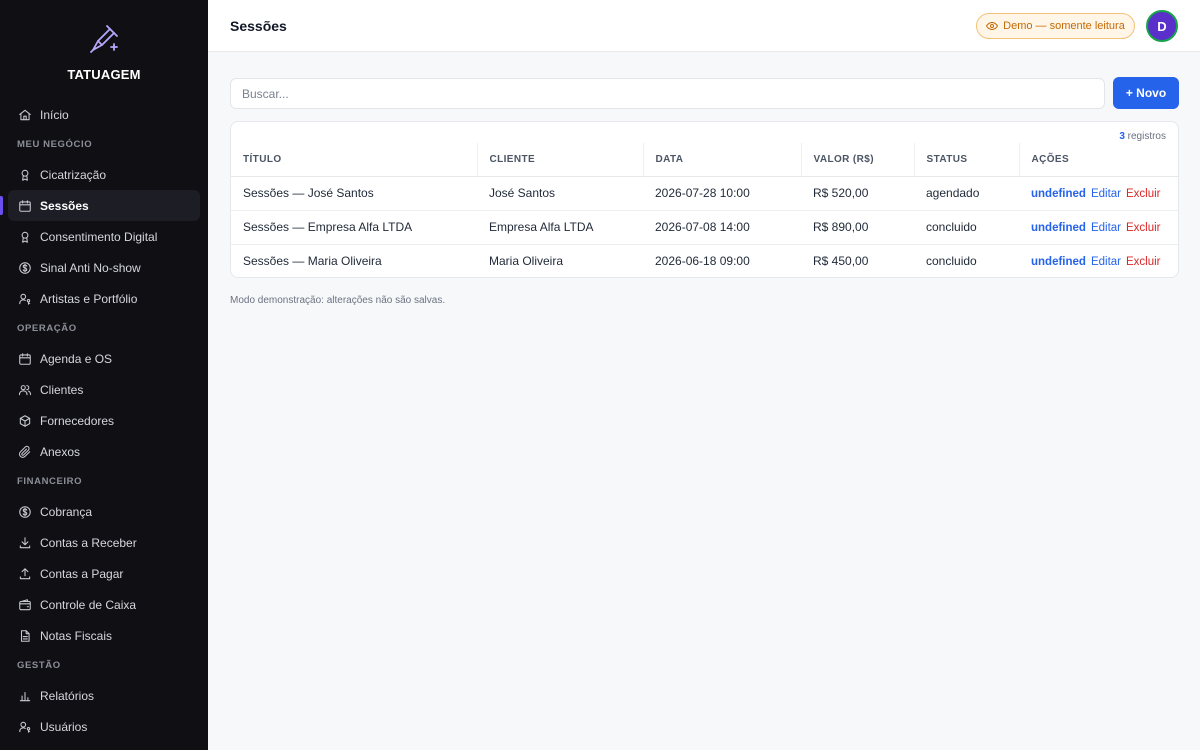 The image size is (1200, 750). I want to click on sidebar-item-label: Contas a Pagar, so click(82, 573).